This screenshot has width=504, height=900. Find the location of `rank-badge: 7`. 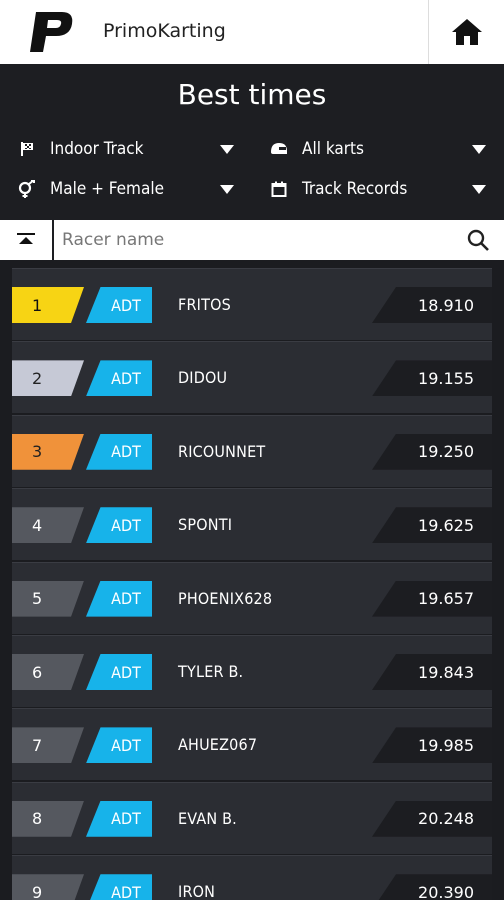

rank-badge: 7 is located at coordinates (48, 745).